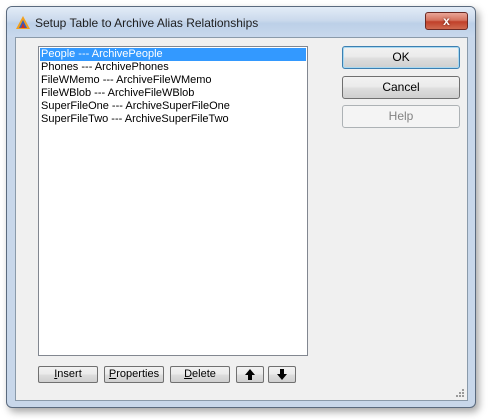 This screenshot has width=490, height=420. What do you see at coordinates (23, 22) in the screenshot?
I see `app-triangle-icon` at bounding box center [23, 22].